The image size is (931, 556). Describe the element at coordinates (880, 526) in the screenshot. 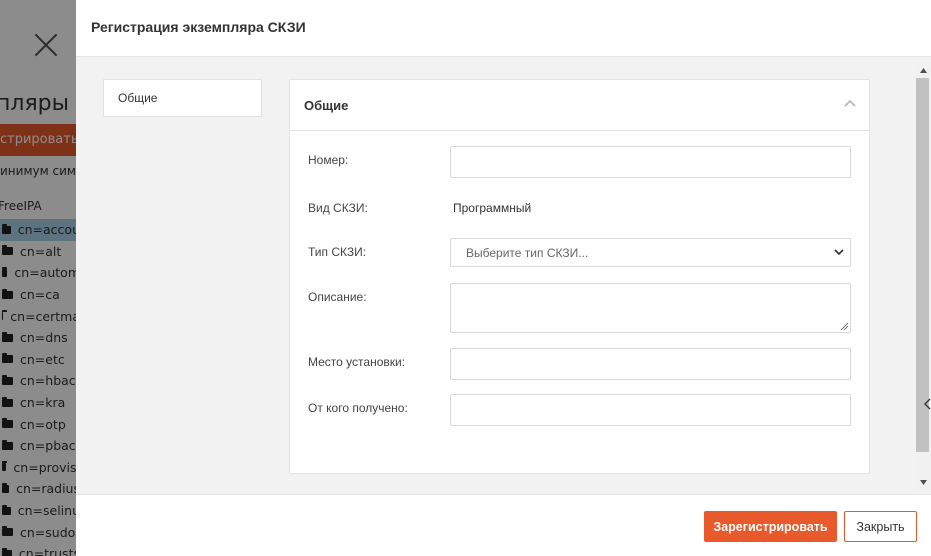

I see `close-button: Закрыть` at that location.